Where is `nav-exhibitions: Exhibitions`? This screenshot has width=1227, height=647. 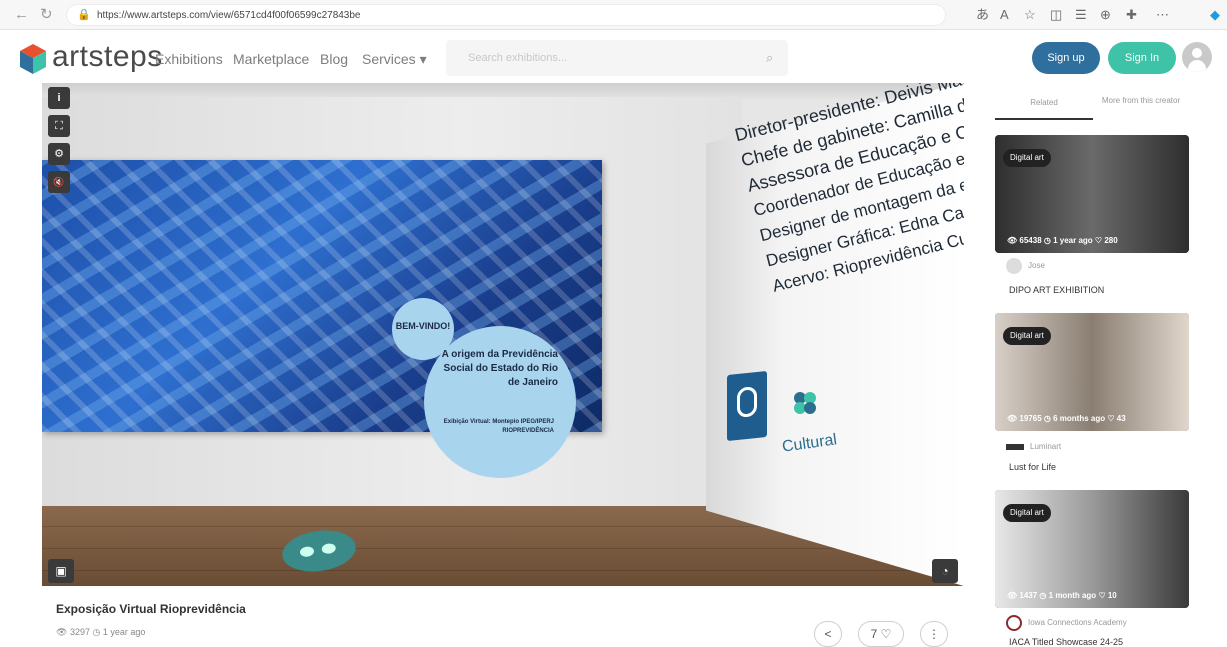
nav-exhibitions: Exhibitions is located at coordinates (189, 59).